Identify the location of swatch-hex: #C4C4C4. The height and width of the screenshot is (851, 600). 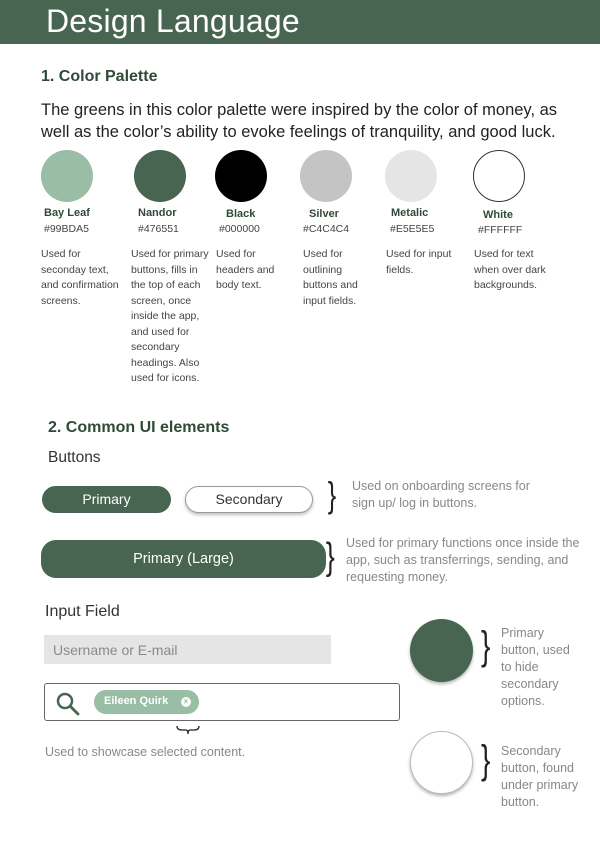
(326, 229).